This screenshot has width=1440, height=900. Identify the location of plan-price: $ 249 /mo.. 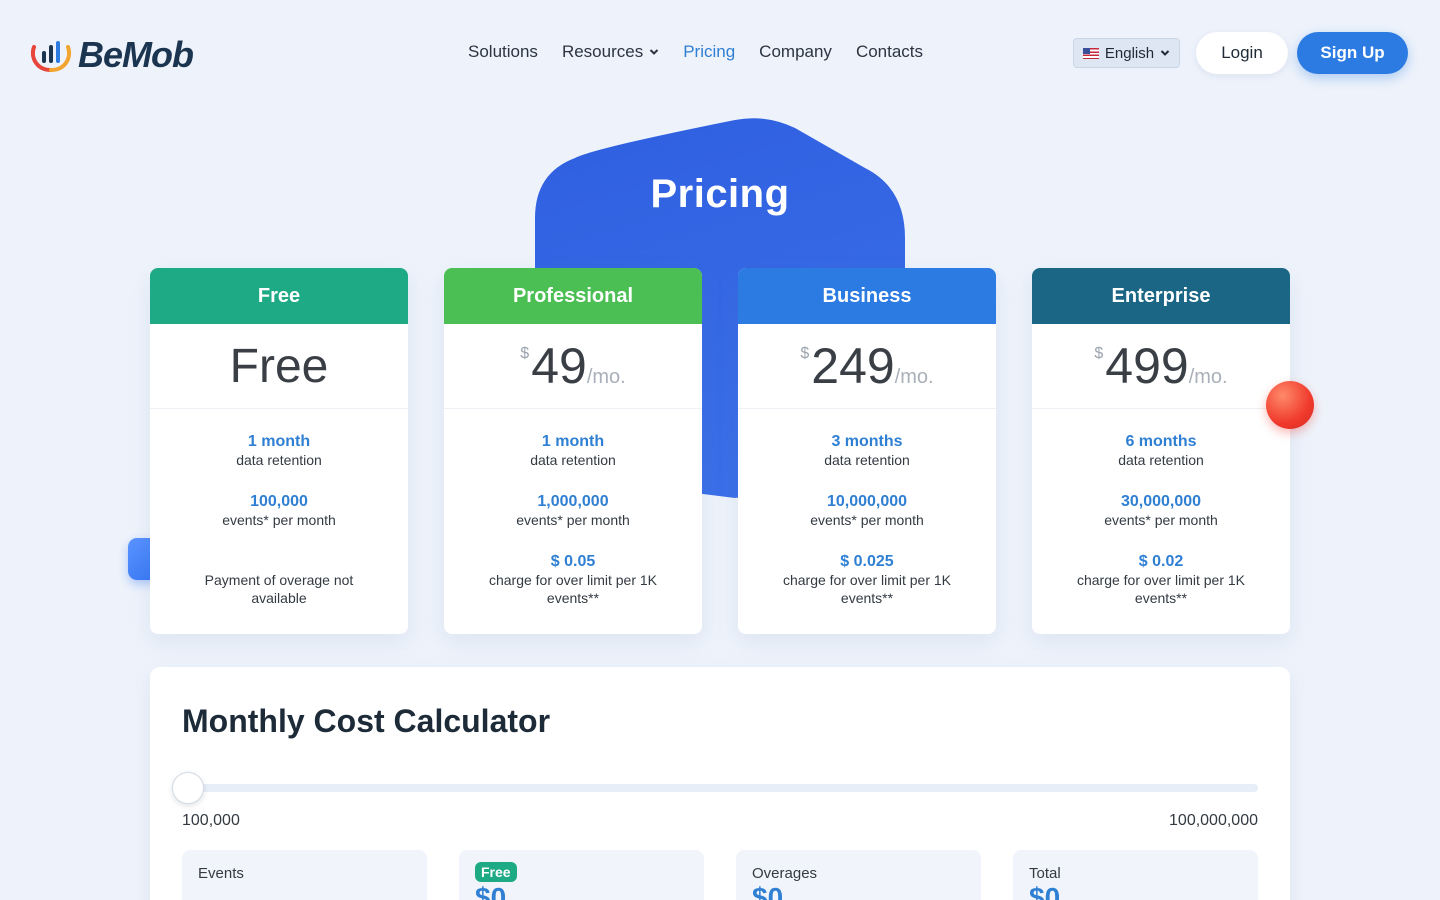
(867, 366).